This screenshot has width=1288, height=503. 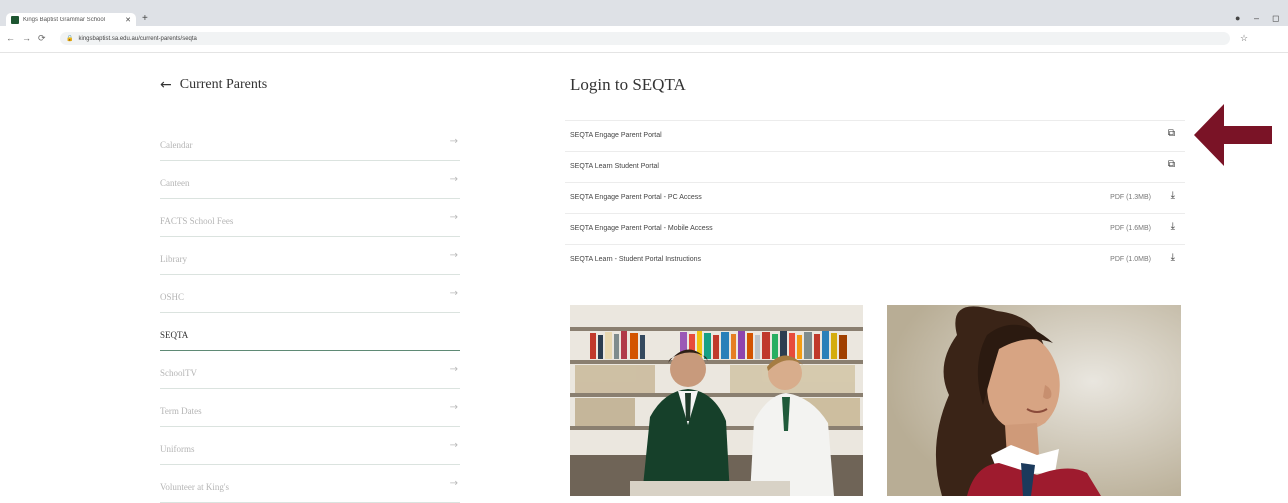 What do you see at coordinates (310, 294) in the screenshot?
I see `sidebar-item-oshc: OSHC →` at bounding box center [310, 294].